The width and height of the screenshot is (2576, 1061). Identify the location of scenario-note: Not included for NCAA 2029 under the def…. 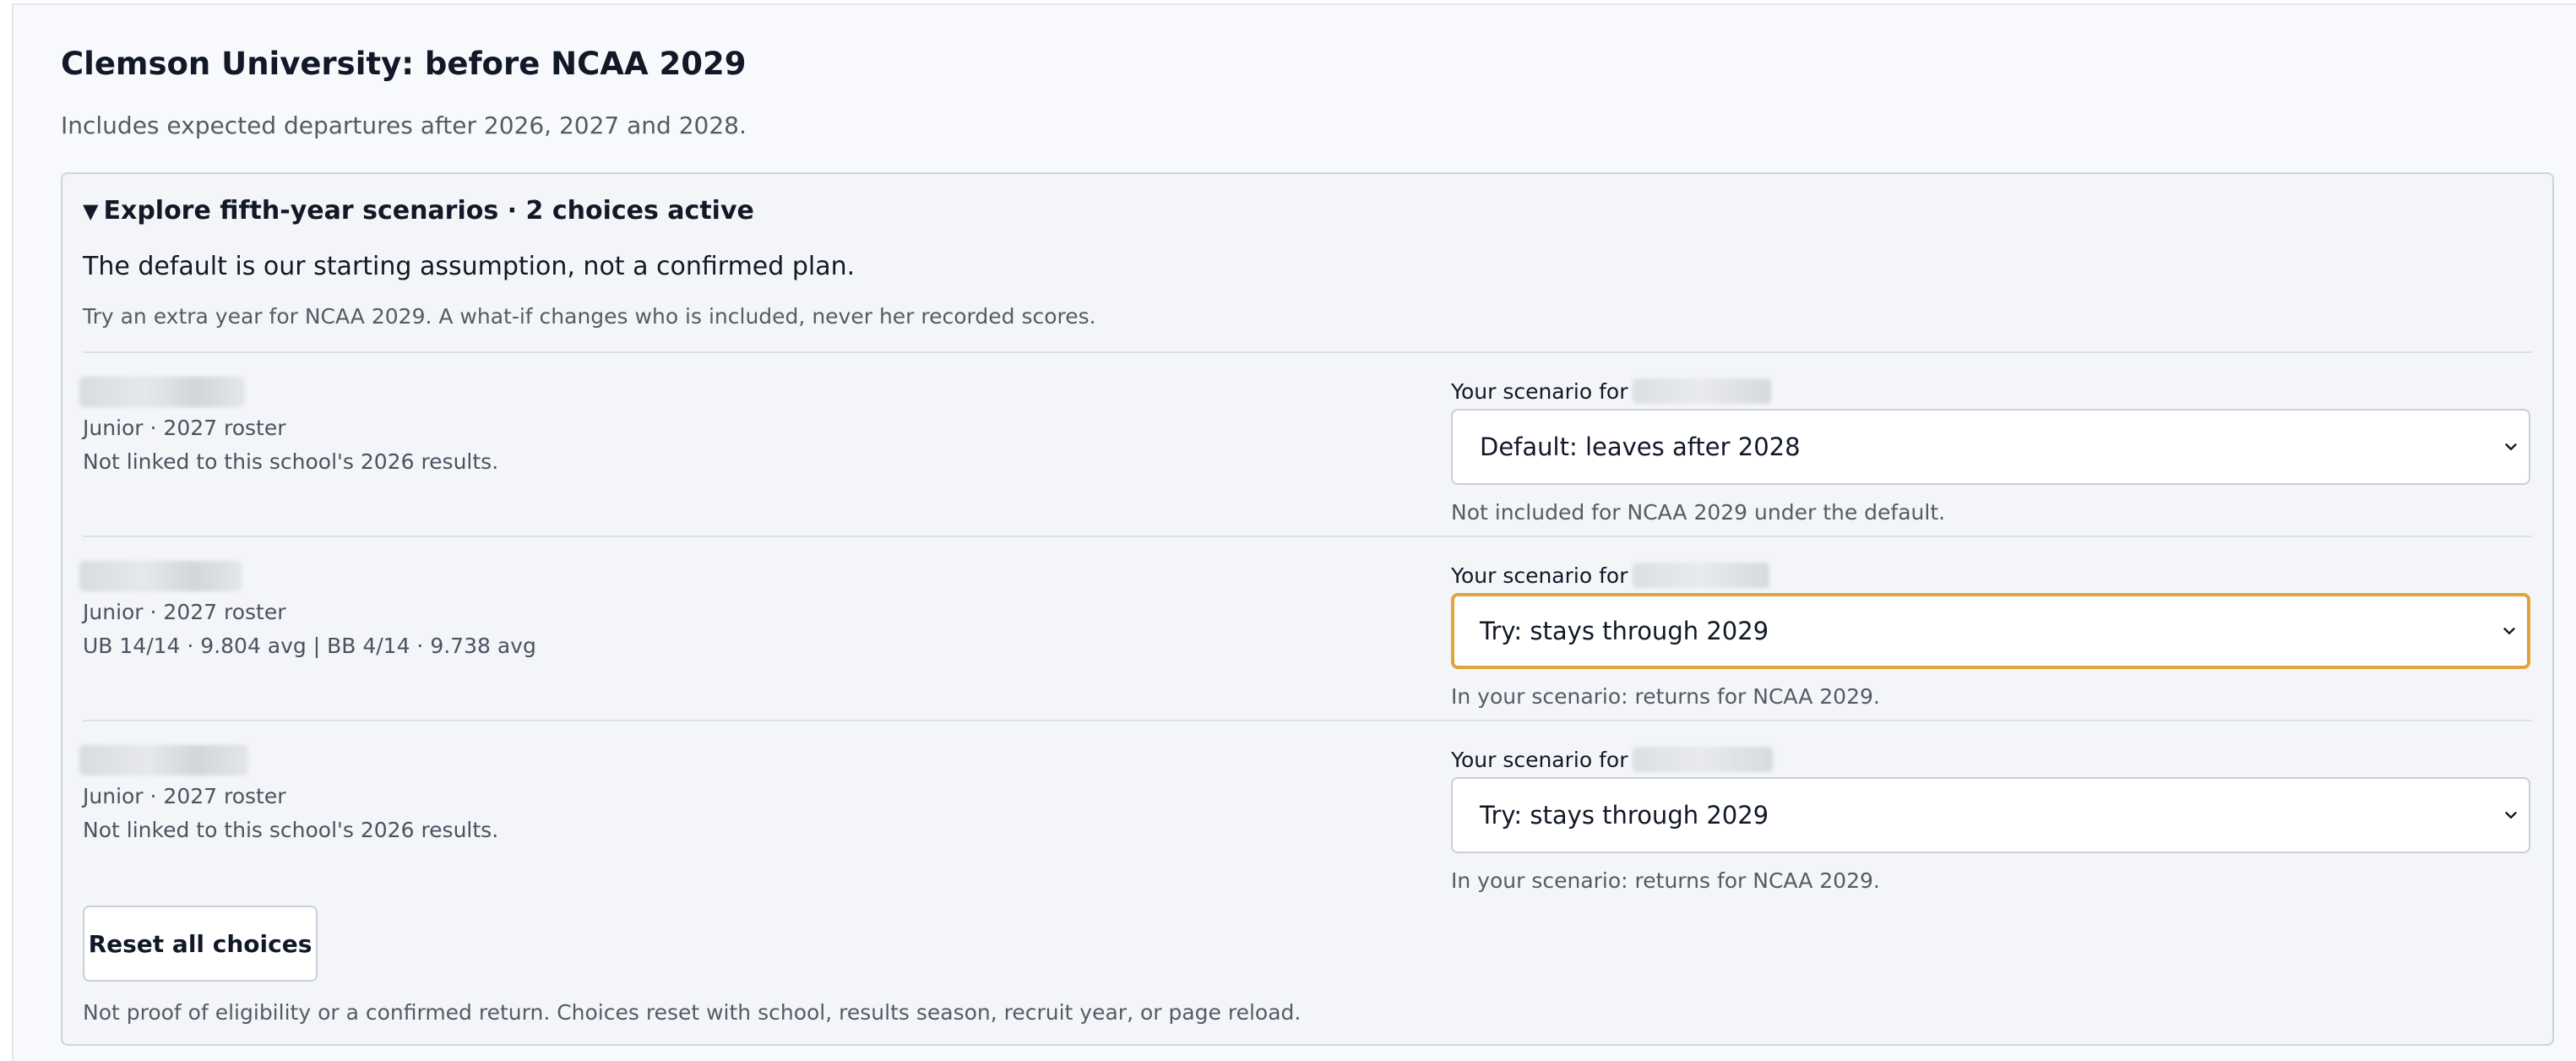
(1698, 512).